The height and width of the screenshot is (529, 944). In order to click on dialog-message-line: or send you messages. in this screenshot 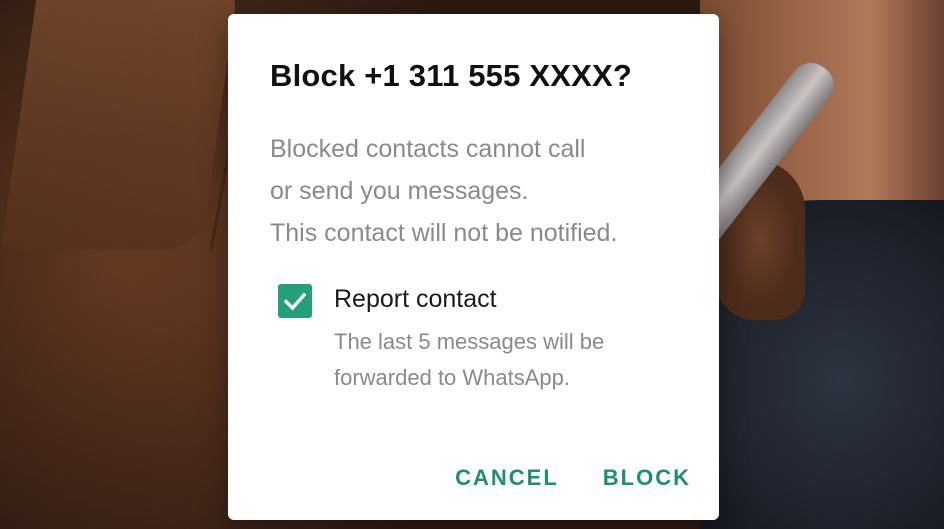, I will do `click(399, 191)`.